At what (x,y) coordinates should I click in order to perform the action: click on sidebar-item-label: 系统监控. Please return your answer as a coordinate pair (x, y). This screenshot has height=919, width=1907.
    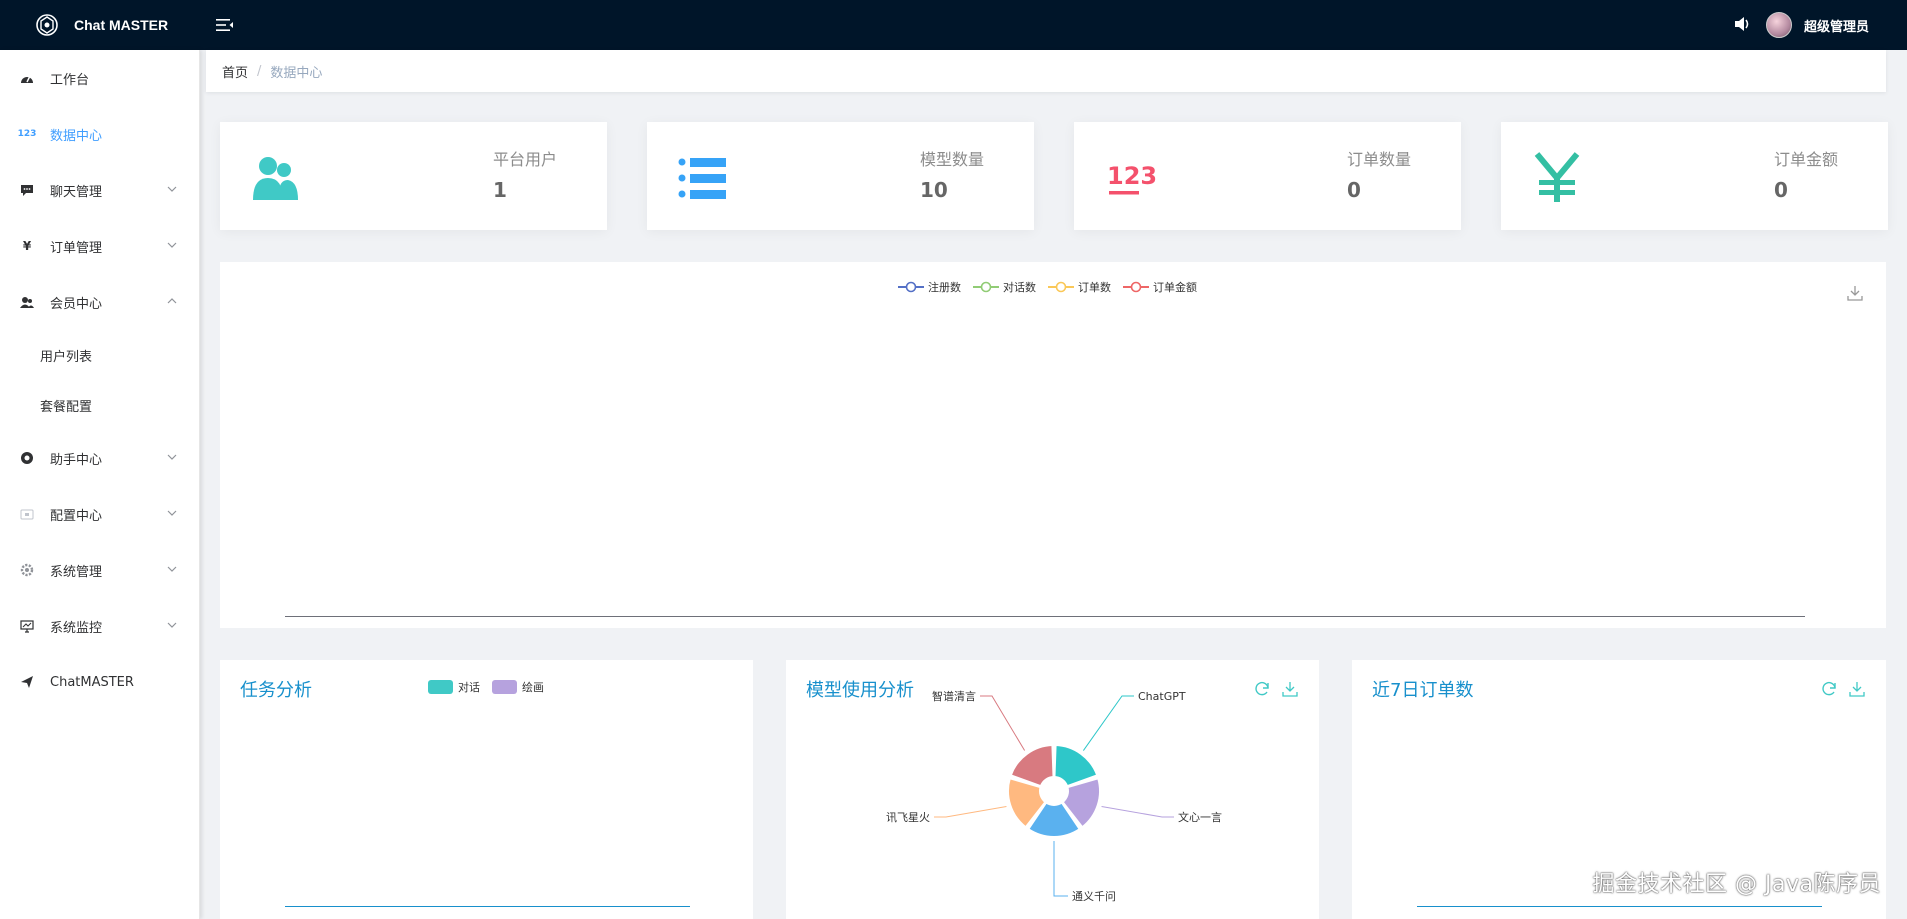
    Looking at the image, I should click on (76, 628).